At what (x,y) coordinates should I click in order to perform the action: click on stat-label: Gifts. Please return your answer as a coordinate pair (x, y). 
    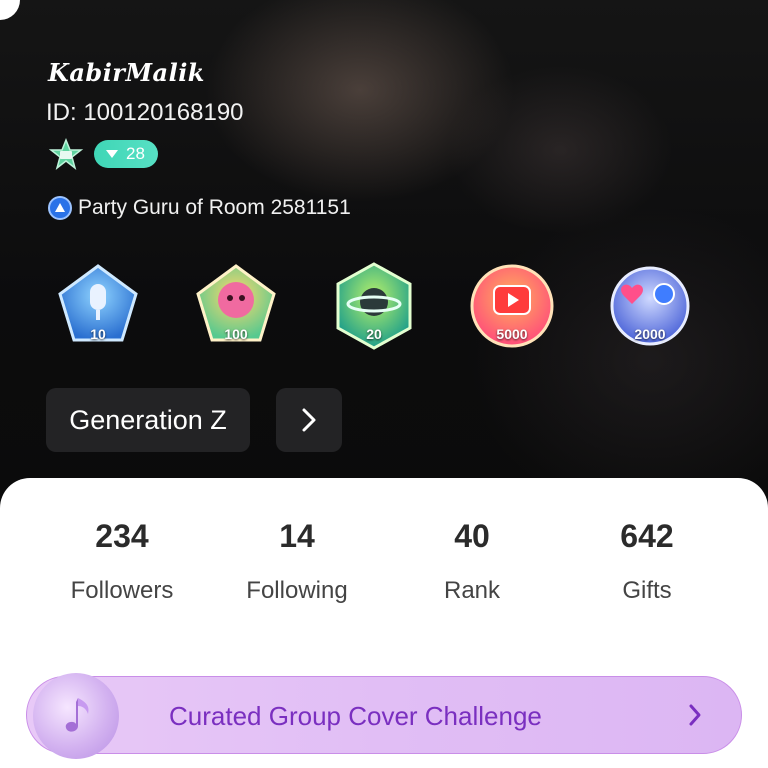
    Looking at the image, I should click on (647, 590).